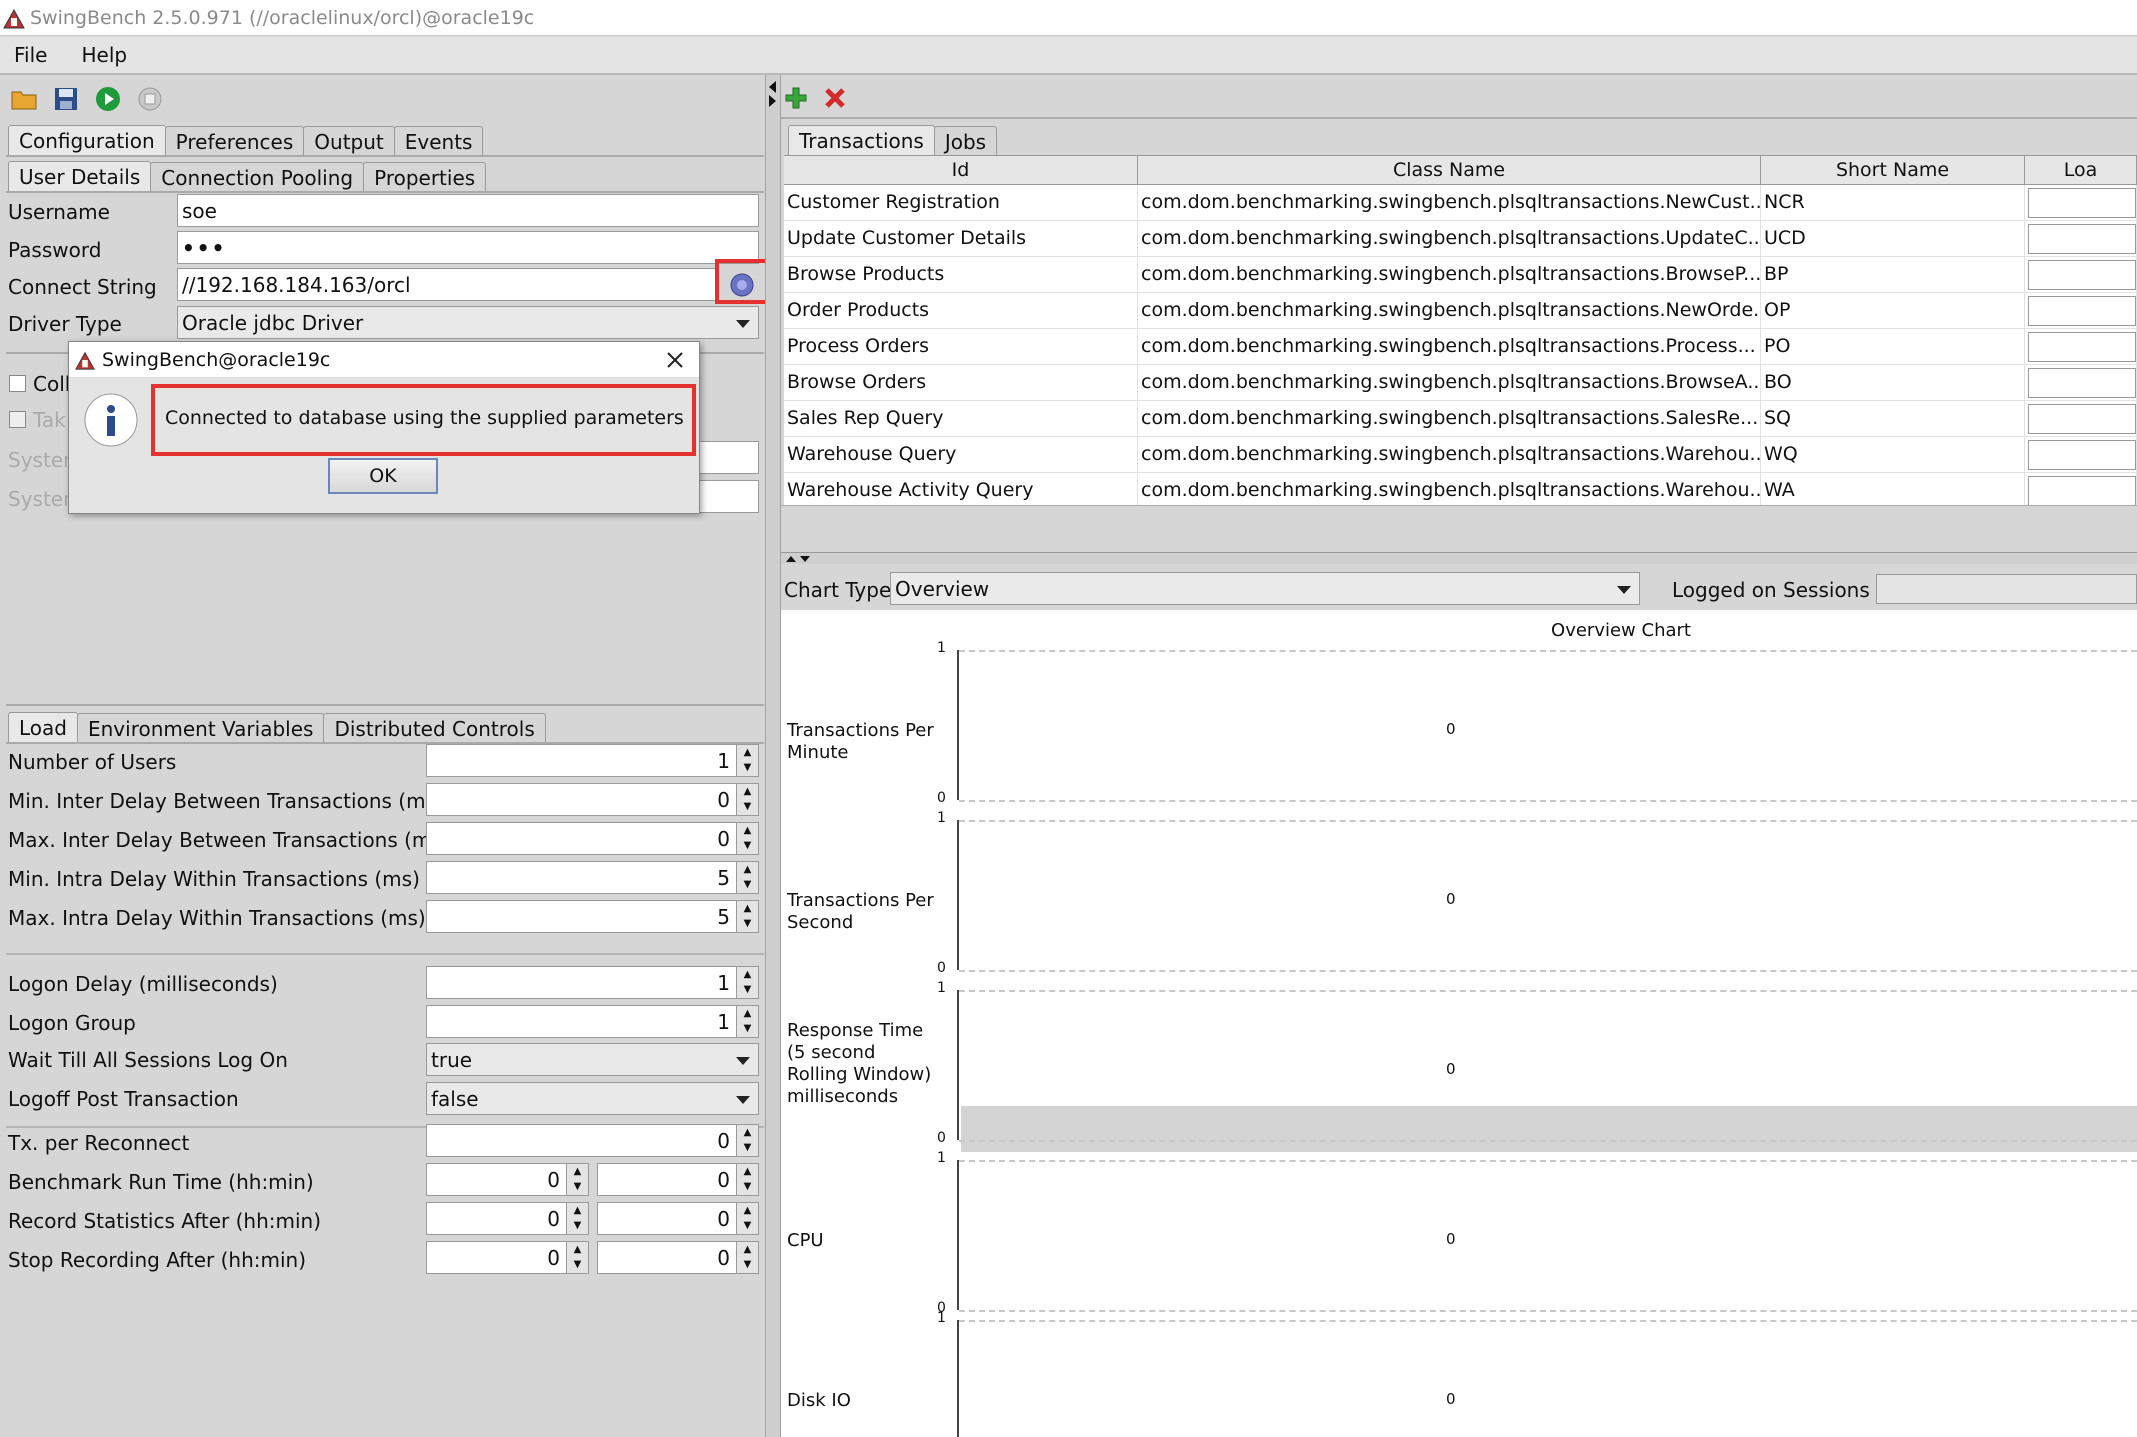 This screenshot has width=2137, height=1437. I want to click on run-hours-spinner: 0 ▲ ▼, so click(507, 1179).